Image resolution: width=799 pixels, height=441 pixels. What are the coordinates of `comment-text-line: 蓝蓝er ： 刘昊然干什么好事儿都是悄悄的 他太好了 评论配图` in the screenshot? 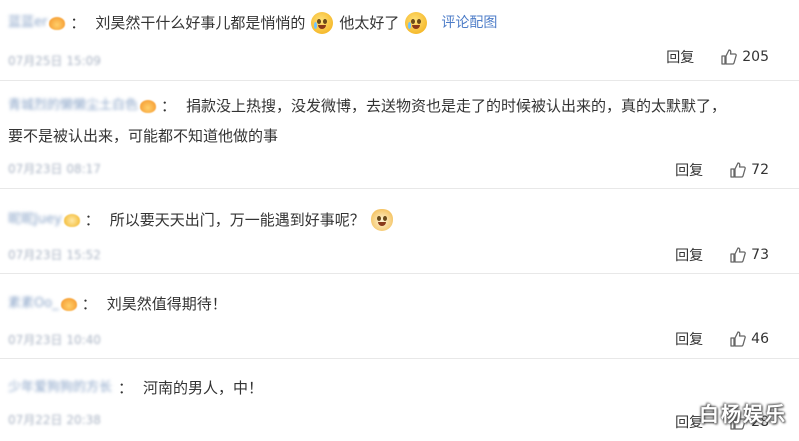 It's located at (252, 23).